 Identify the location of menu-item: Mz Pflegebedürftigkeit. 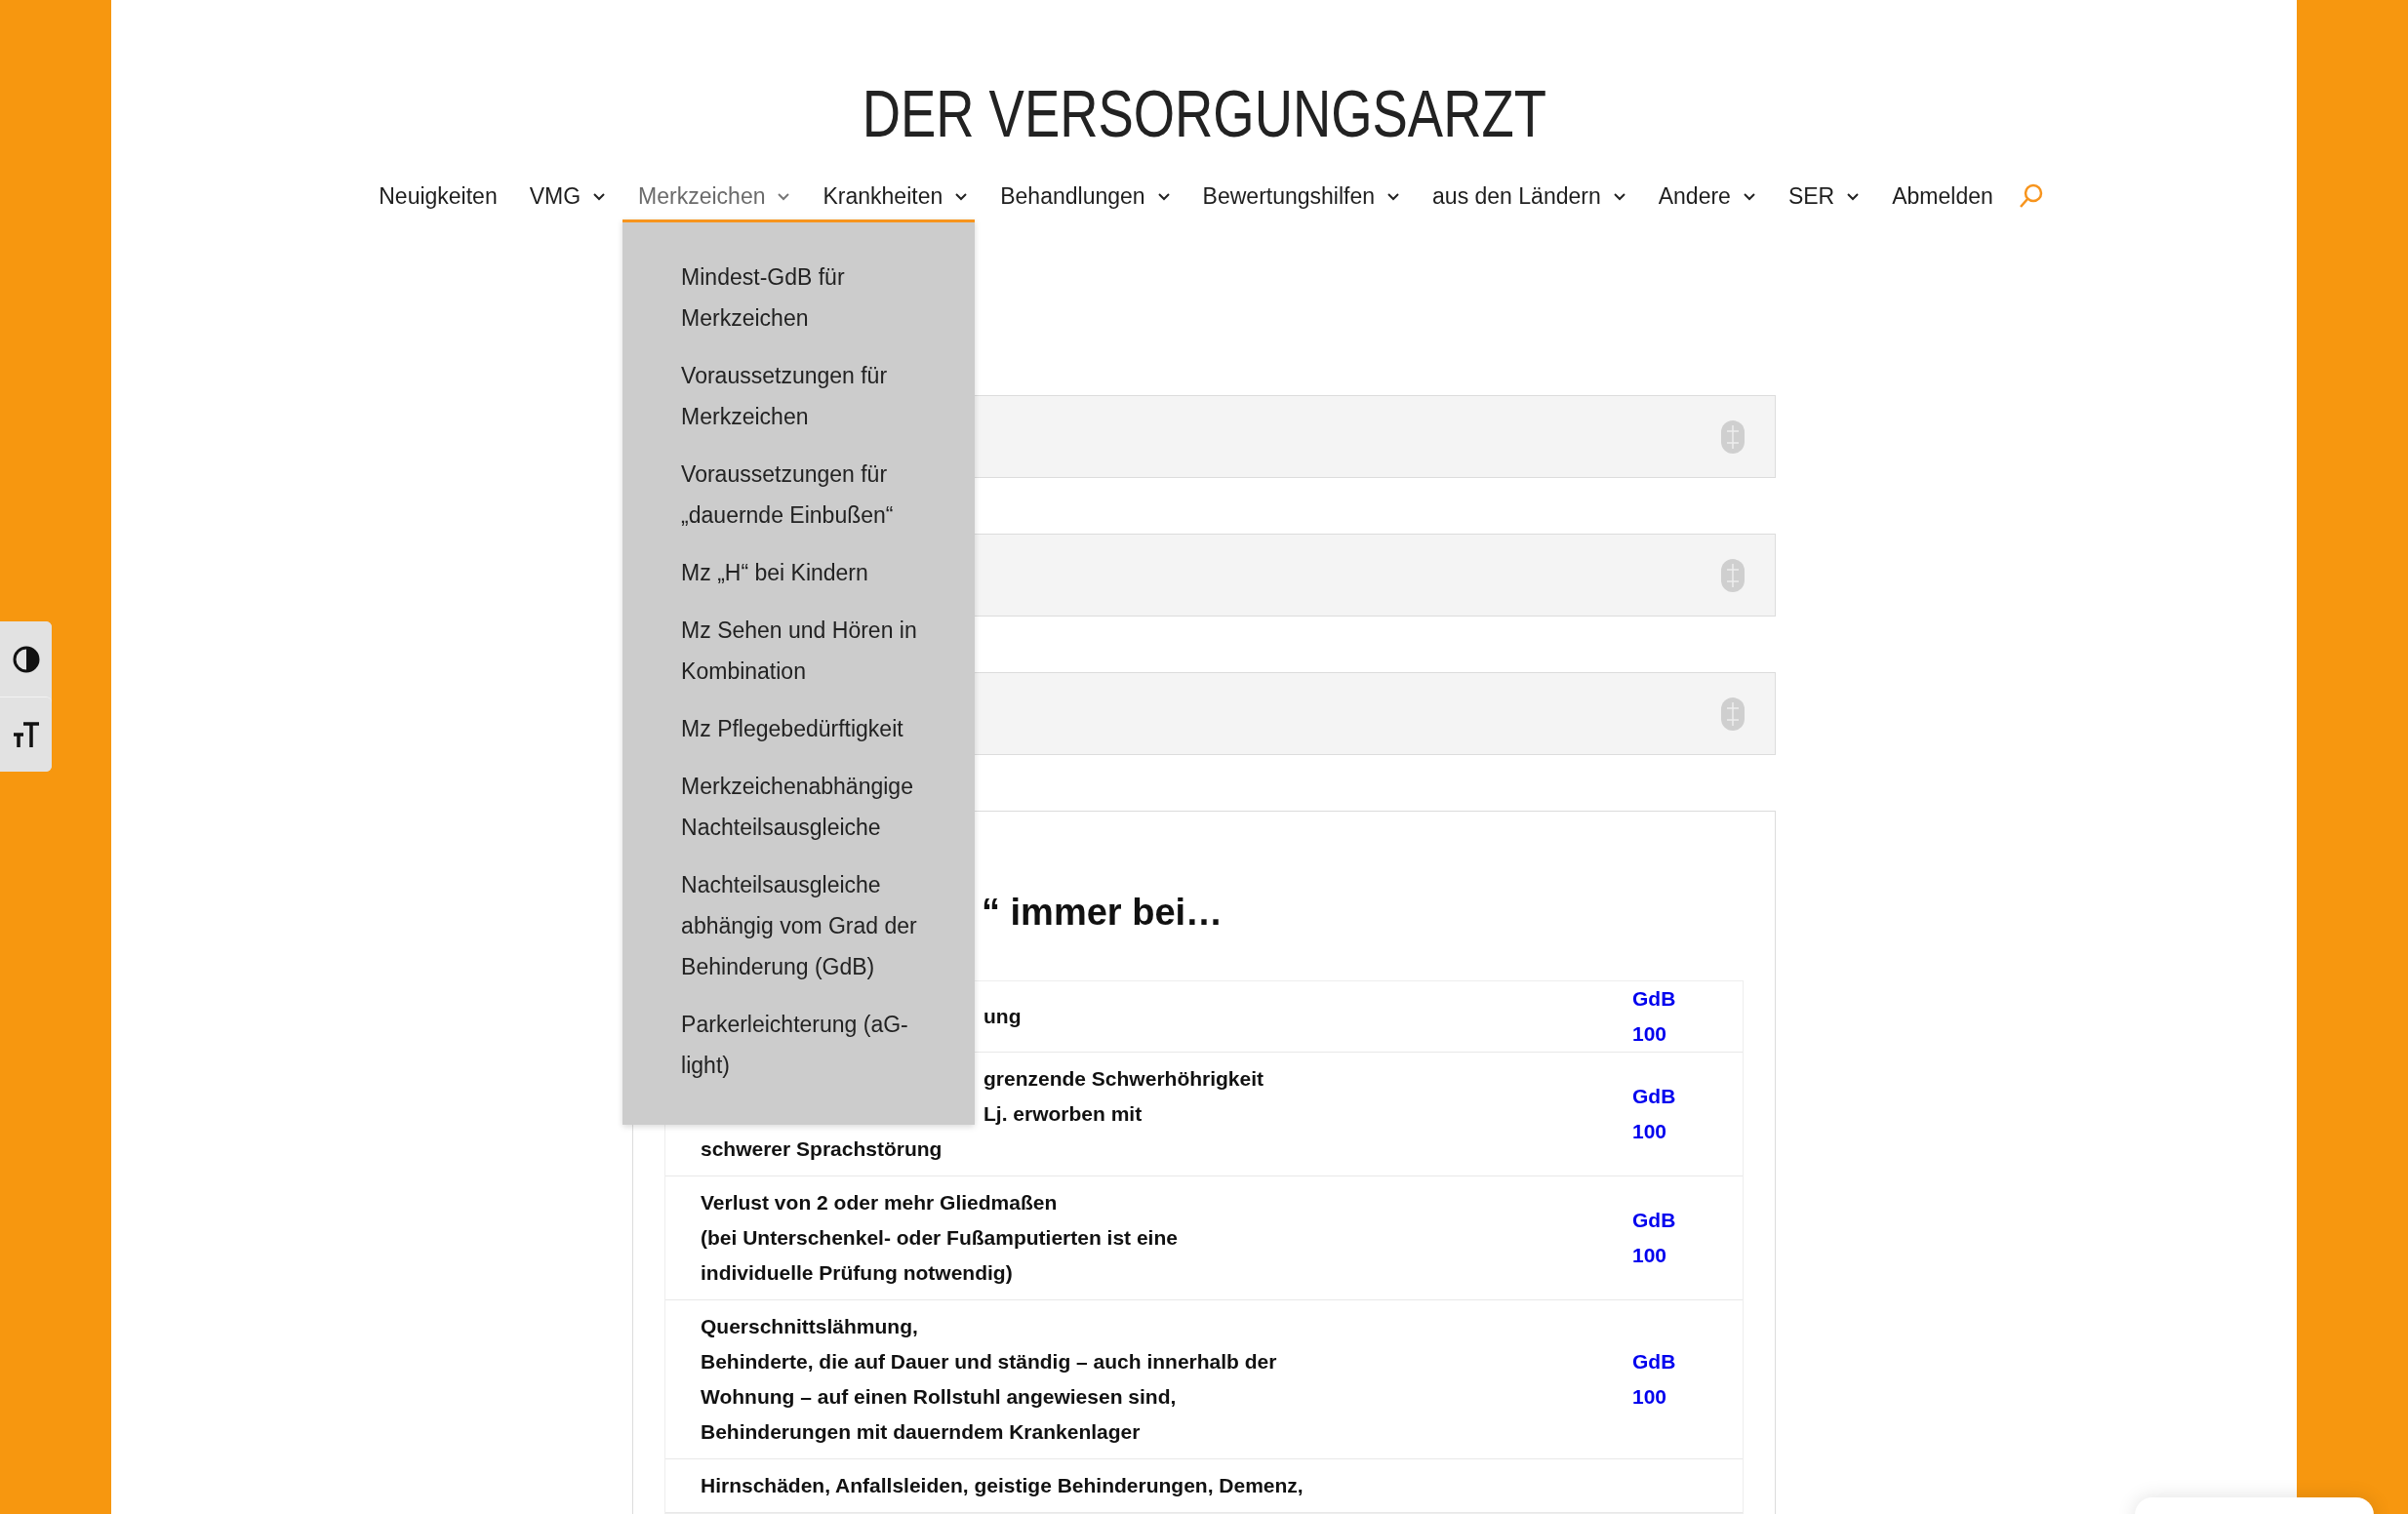
(799, 728).